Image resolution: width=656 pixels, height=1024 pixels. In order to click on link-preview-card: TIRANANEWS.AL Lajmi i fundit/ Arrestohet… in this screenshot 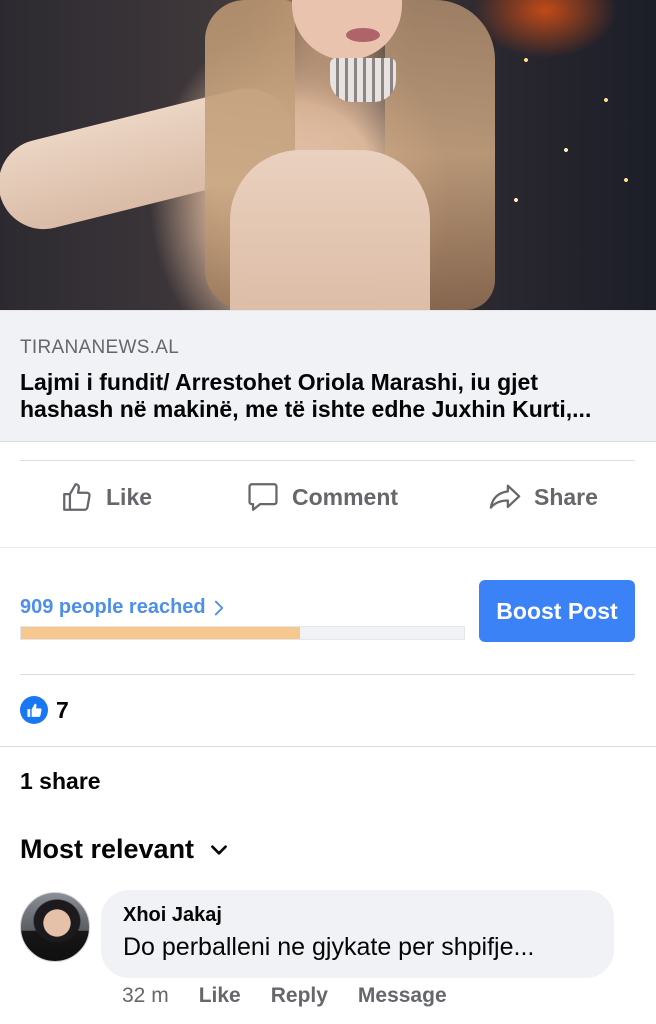, I will do `click(328, 376)`.